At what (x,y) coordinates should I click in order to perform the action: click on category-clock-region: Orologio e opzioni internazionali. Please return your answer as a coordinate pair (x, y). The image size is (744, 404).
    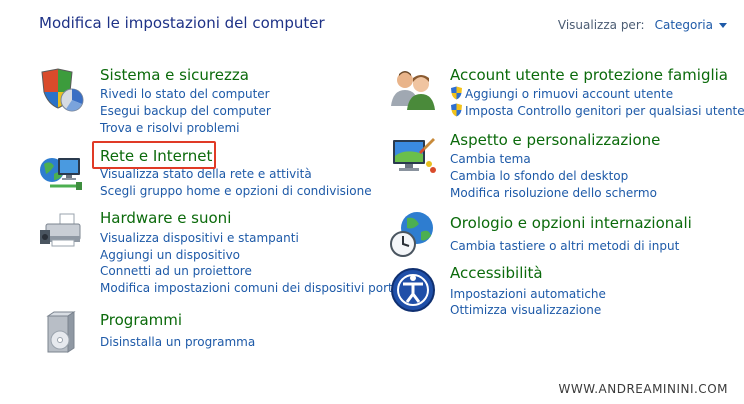
    Looking at the image, I should click on (571, 223).